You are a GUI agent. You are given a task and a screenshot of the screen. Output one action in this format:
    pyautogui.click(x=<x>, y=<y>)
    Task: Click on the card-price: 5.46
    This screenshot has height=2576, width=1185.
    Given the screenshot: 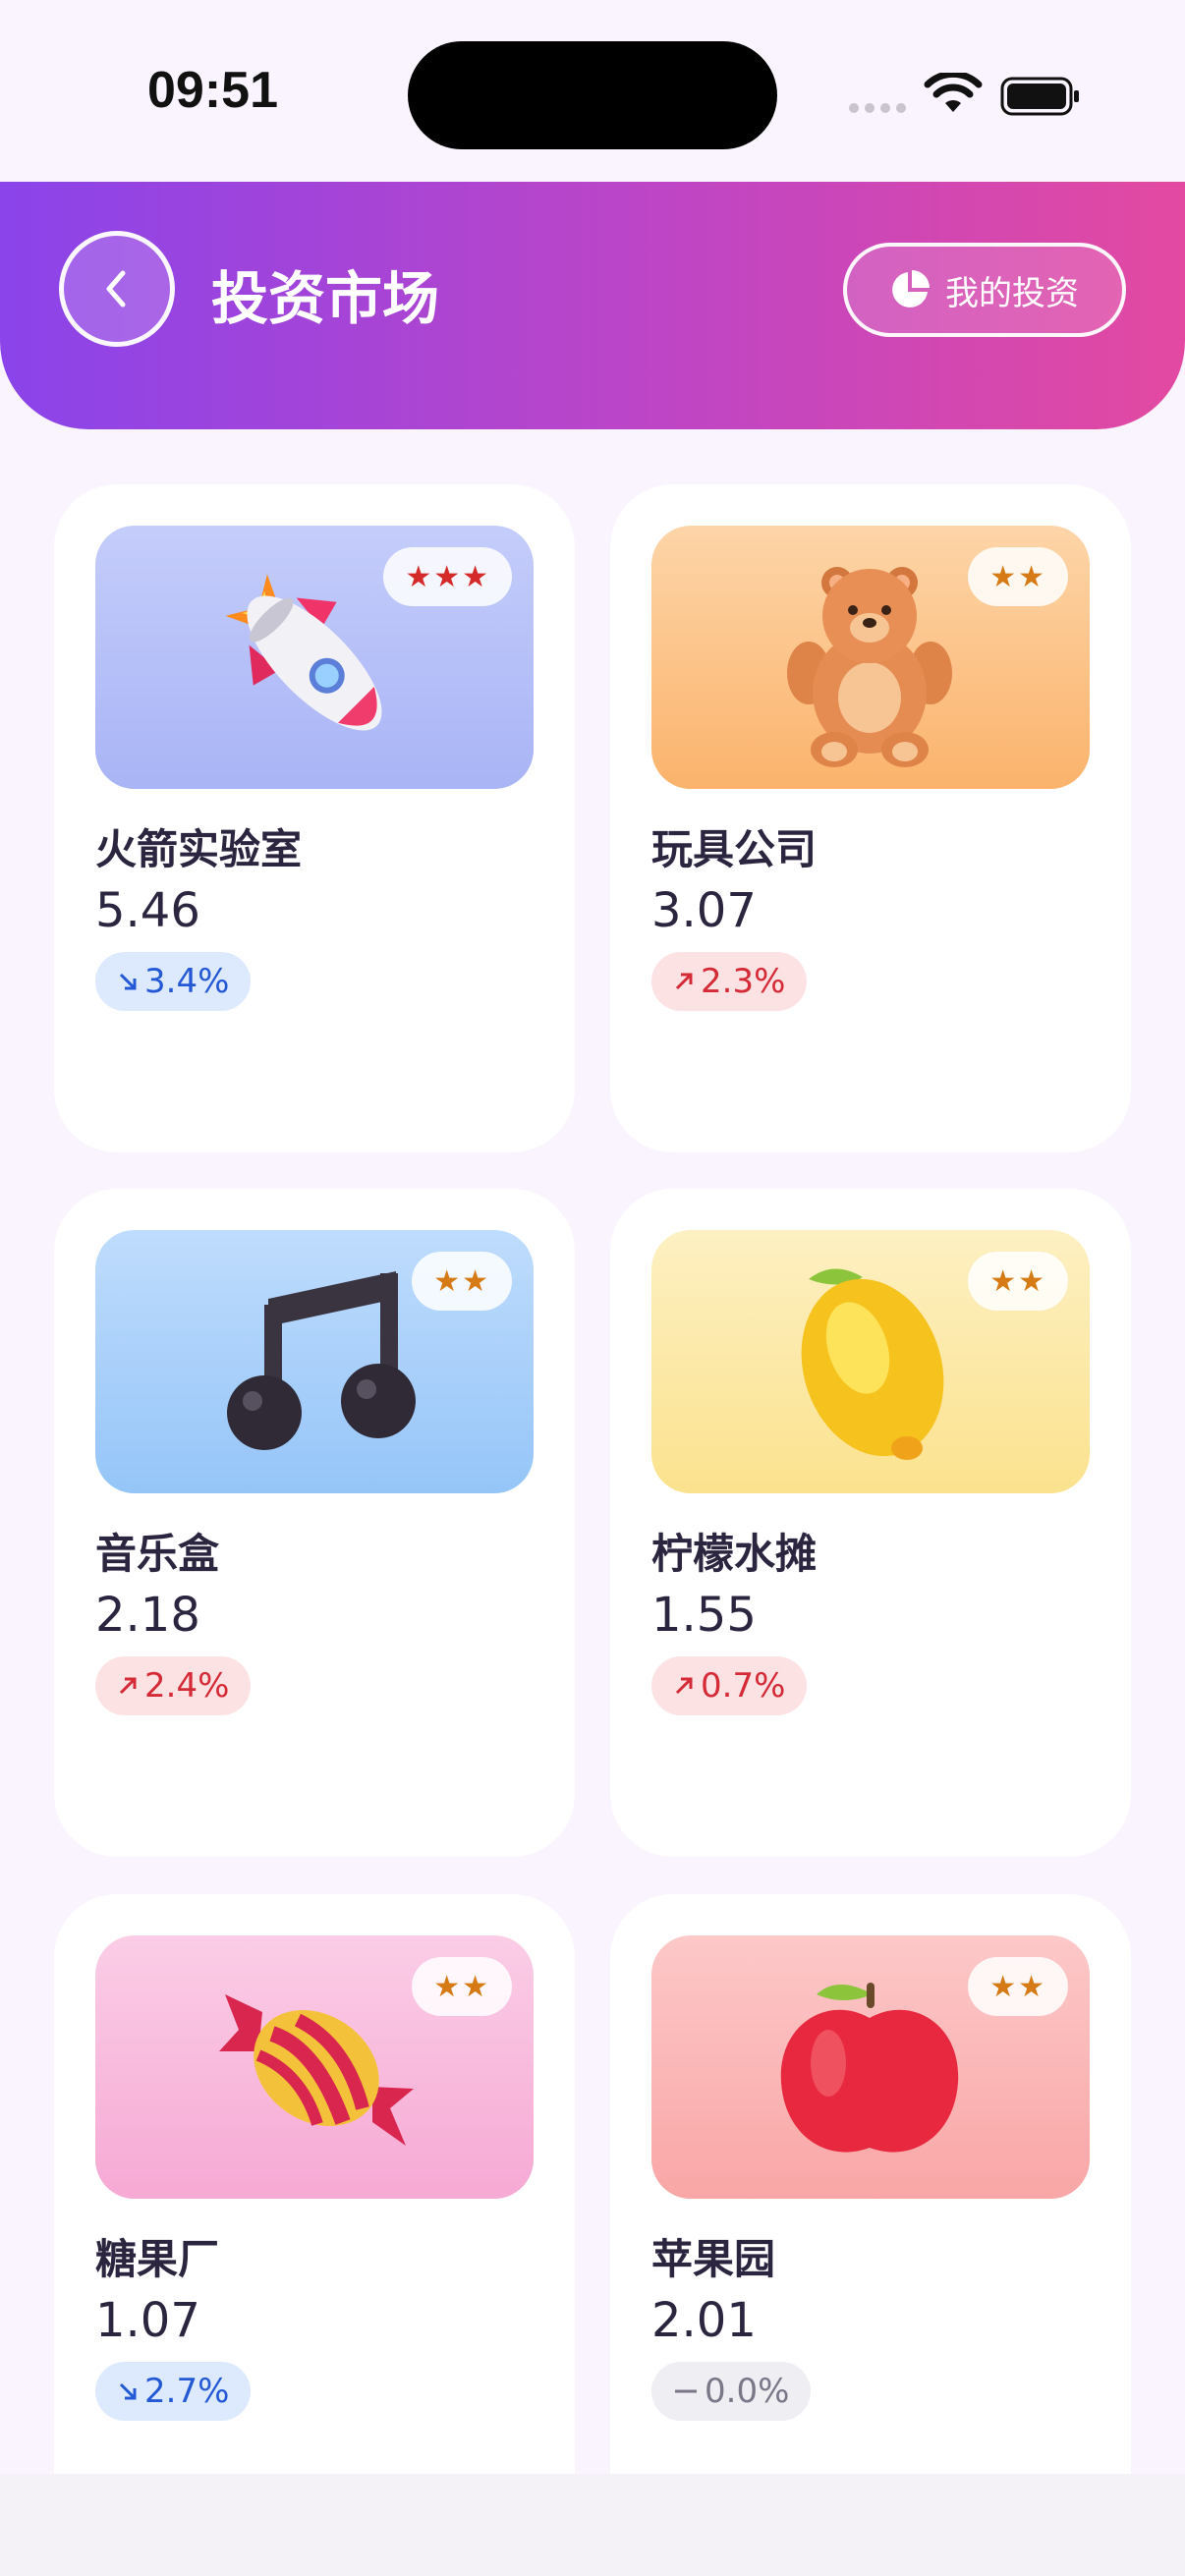 What is the action you would take?
    pyautogui.click(x=148, y=910)
    